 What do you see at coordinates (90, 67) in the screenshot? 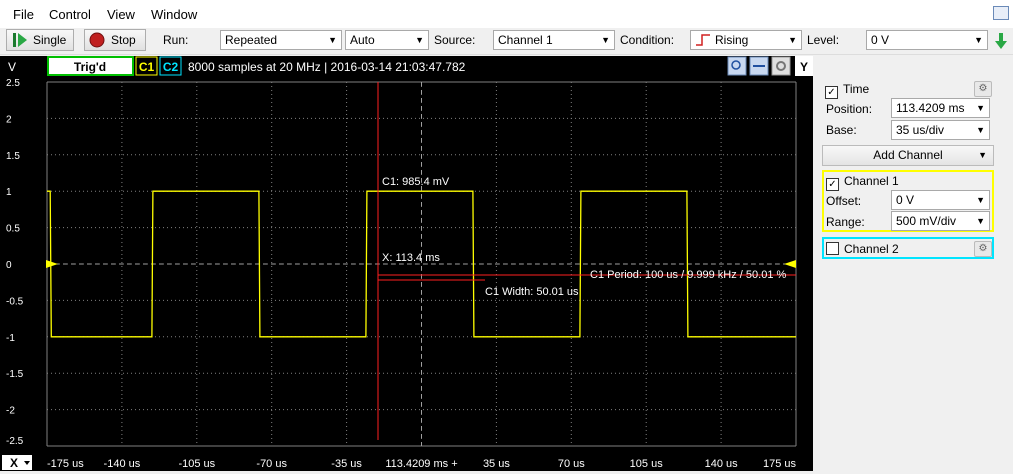
I see `trigger-status: Trig'd` at bounding box center [90, 67].